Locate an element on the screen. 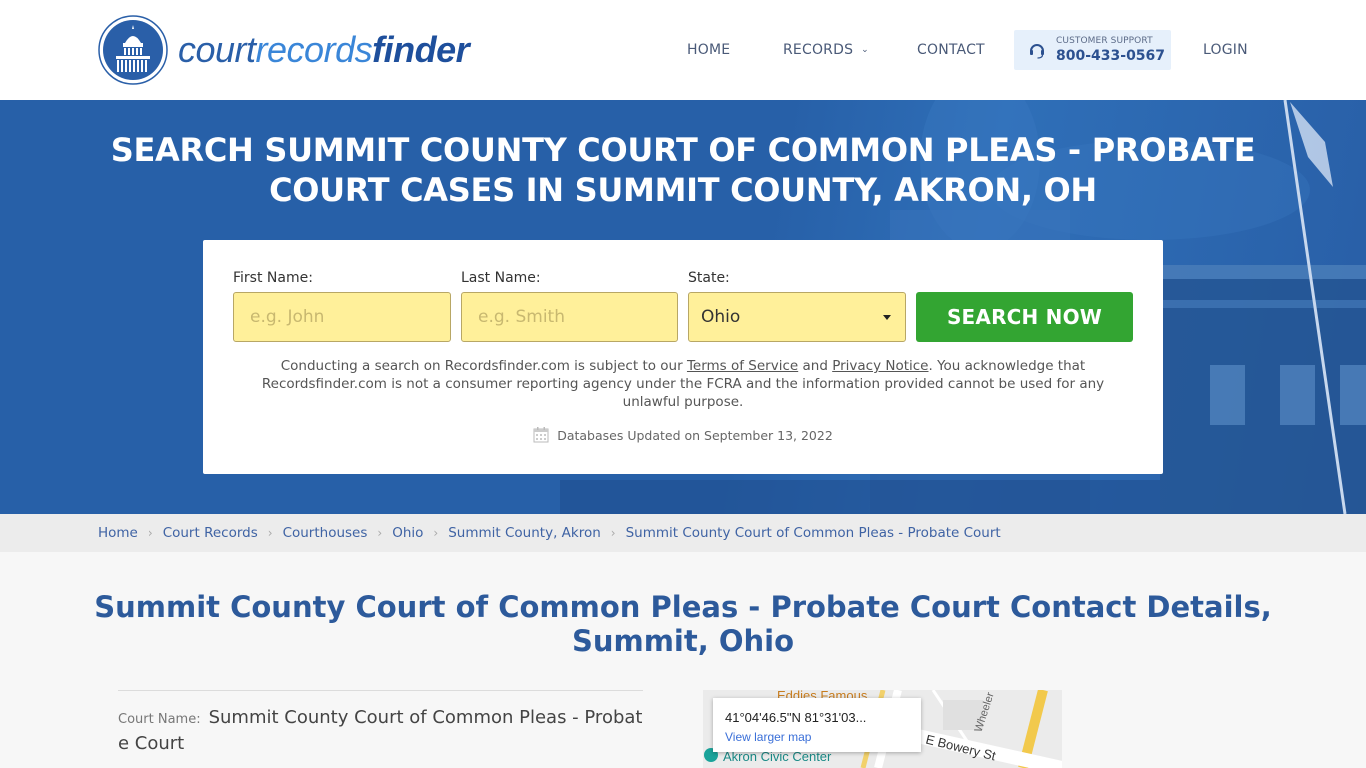 The image size is (1366, 768). support-phone: 800-433-0567 is located at coordinates (1111, 56).